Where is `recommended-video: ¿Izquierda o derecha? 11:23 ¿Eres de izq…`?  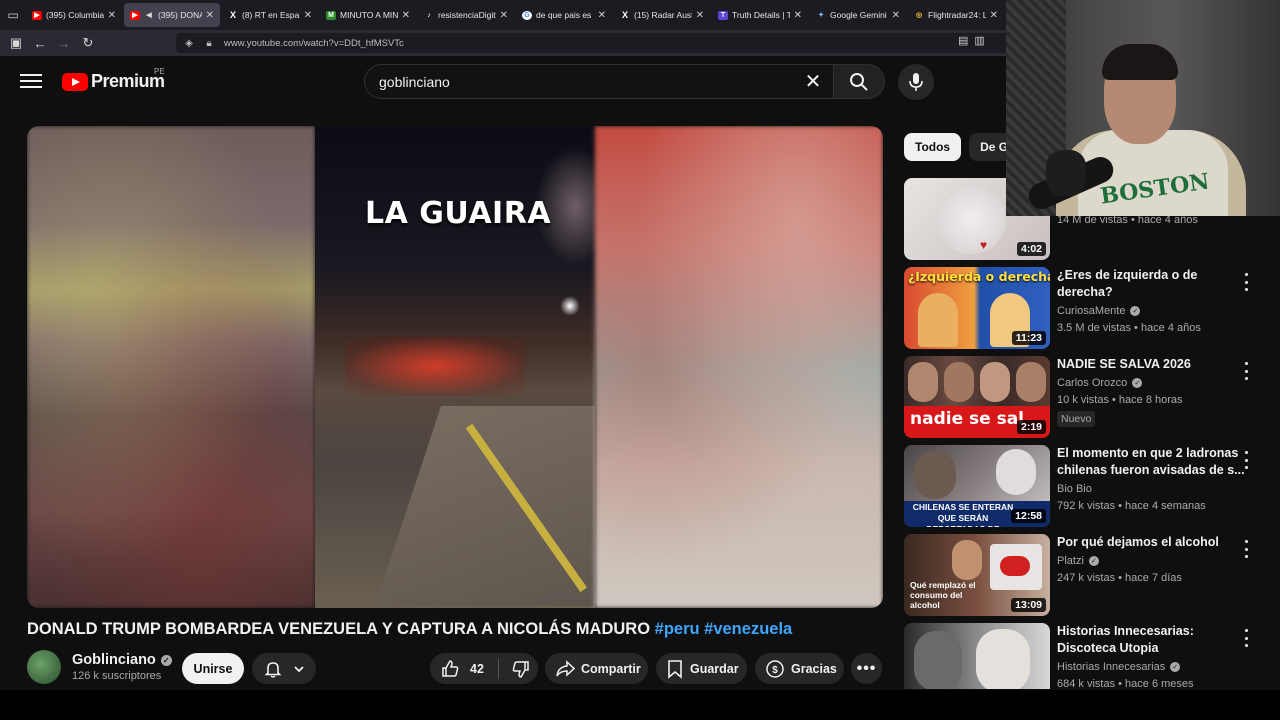
recommended-video: ¿Izquierda o derecha? 11:23 ¿Eres de izq… is located at coordinates (1092, 308).